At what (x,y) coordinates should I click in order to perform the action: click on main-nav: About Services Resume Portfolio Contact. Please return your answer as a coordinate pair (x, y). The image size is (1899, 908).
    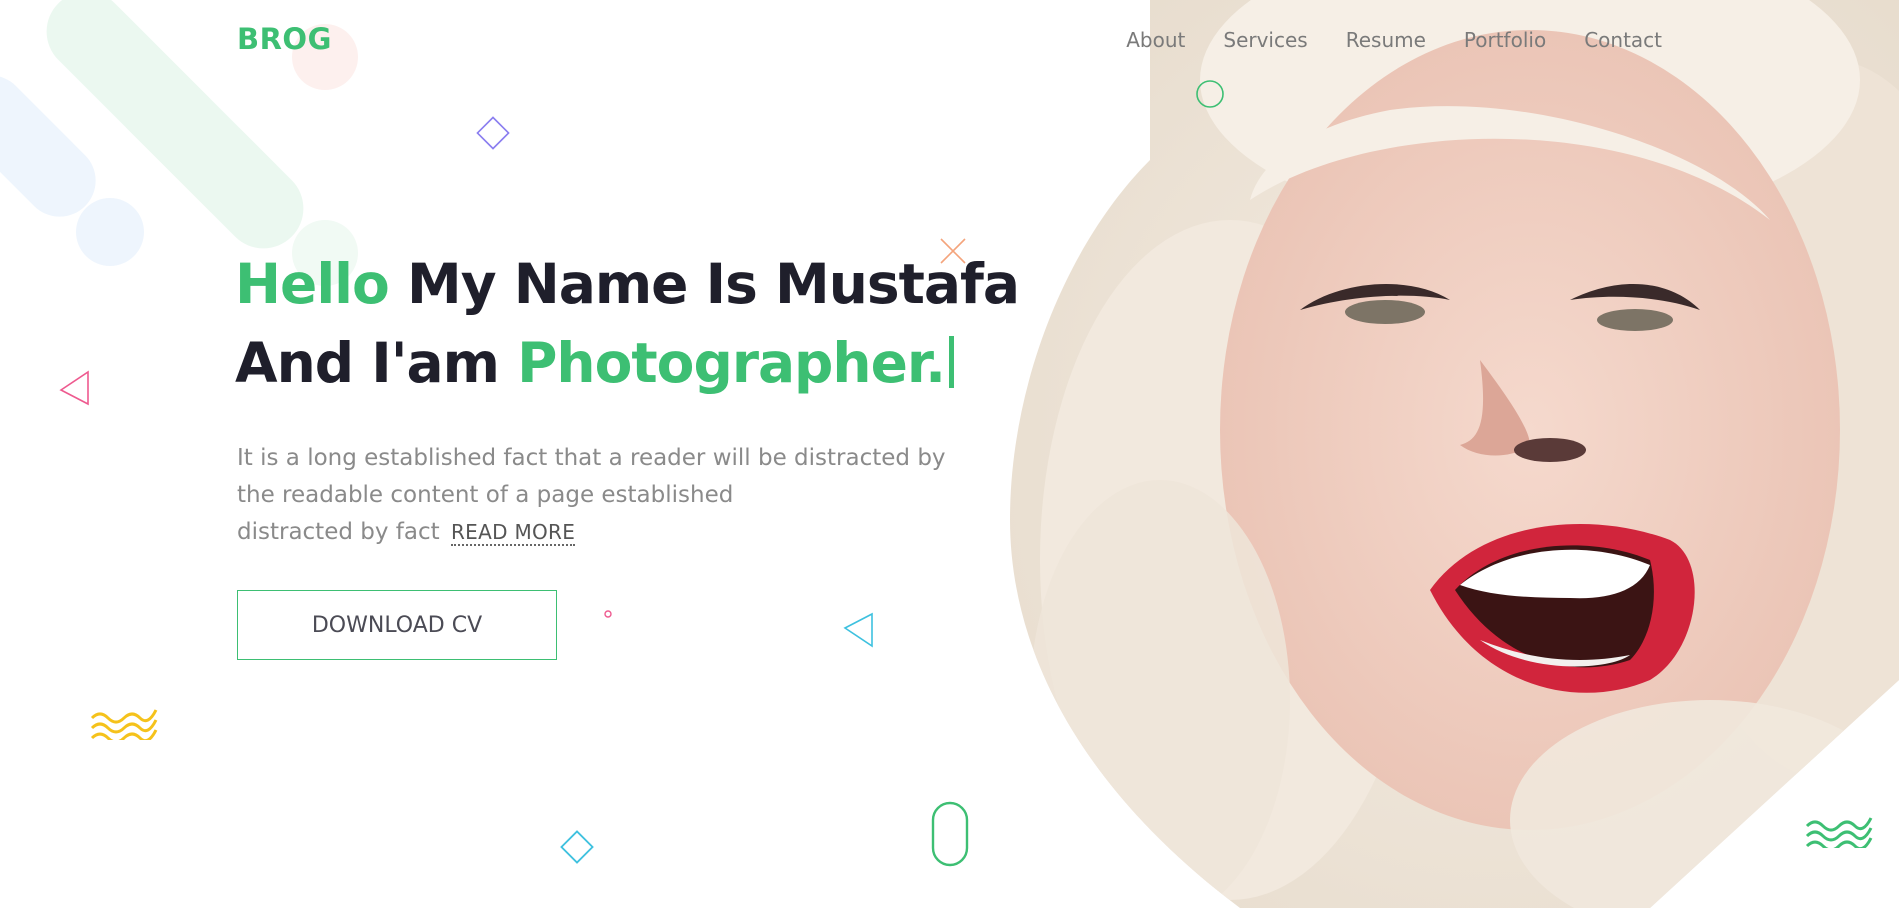
    Looking at the image, I should click on (1394, 40).